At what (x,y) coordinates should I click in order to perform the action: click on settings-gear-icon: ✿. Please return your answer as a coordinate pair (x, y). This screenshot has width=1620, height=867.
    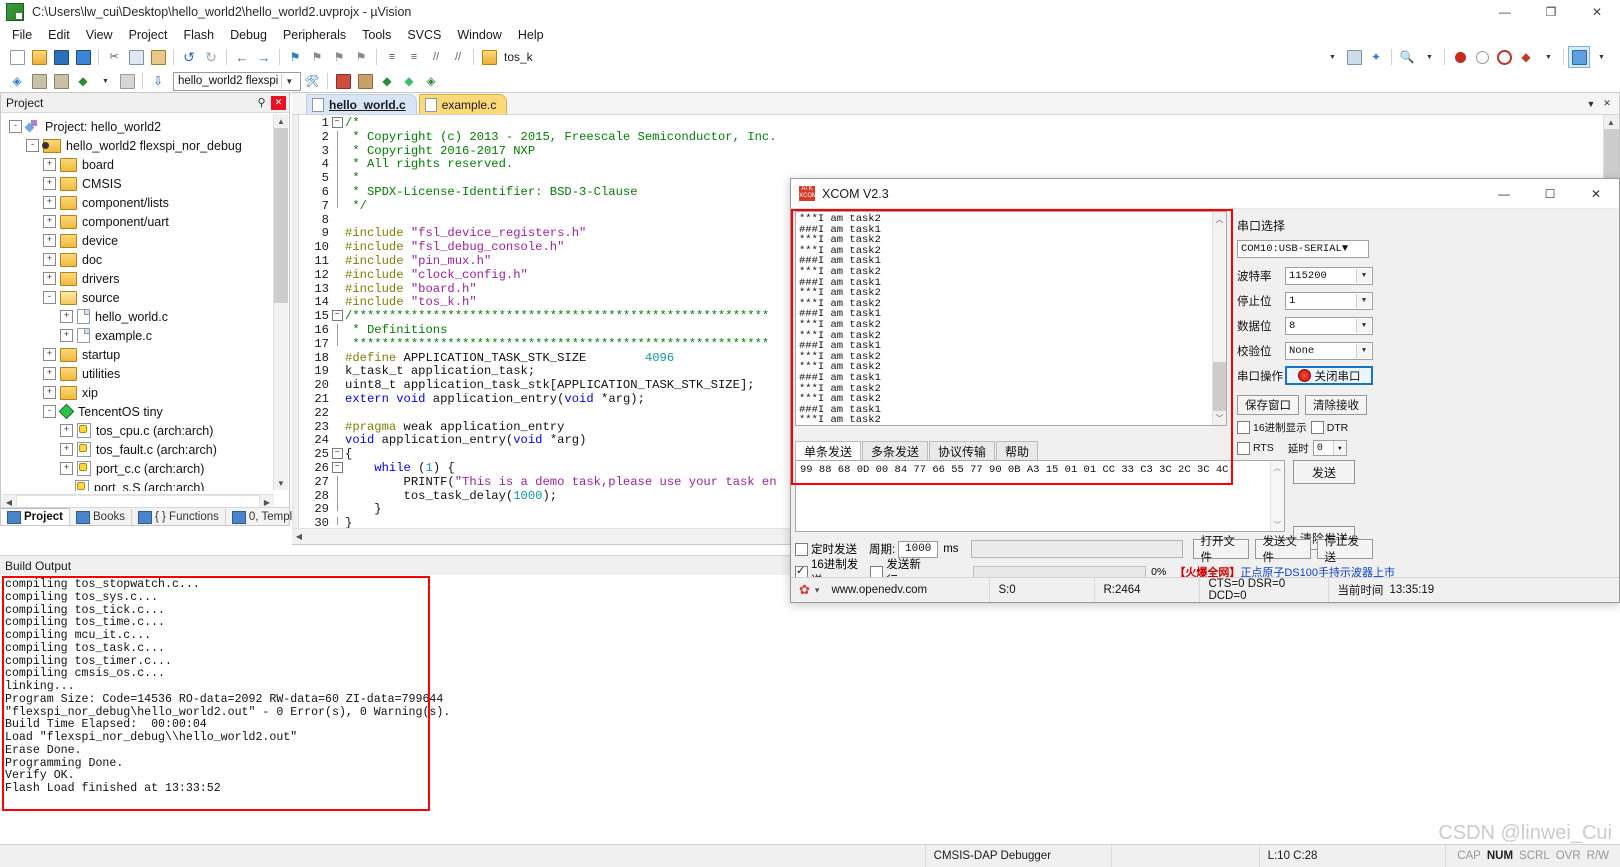
    Looking at the image, I should click on (804, 590).